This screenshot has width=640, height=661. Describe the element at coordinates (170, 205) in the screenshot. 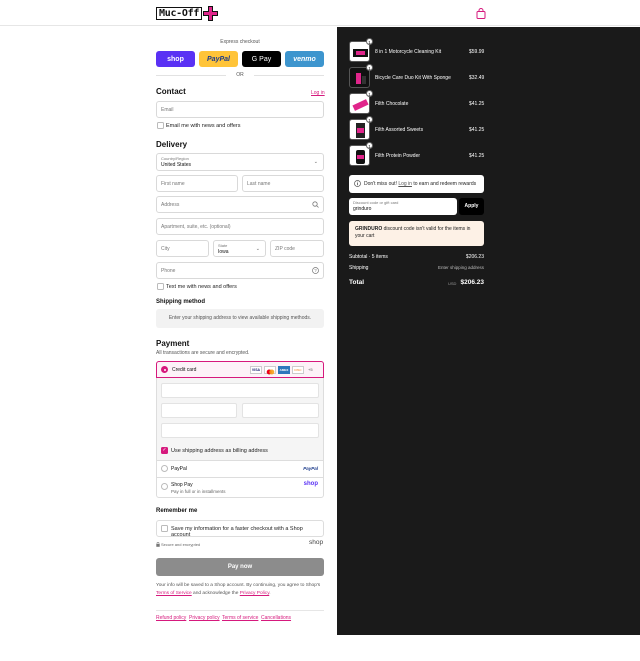

I see `address-placeholder: Address` at that location.